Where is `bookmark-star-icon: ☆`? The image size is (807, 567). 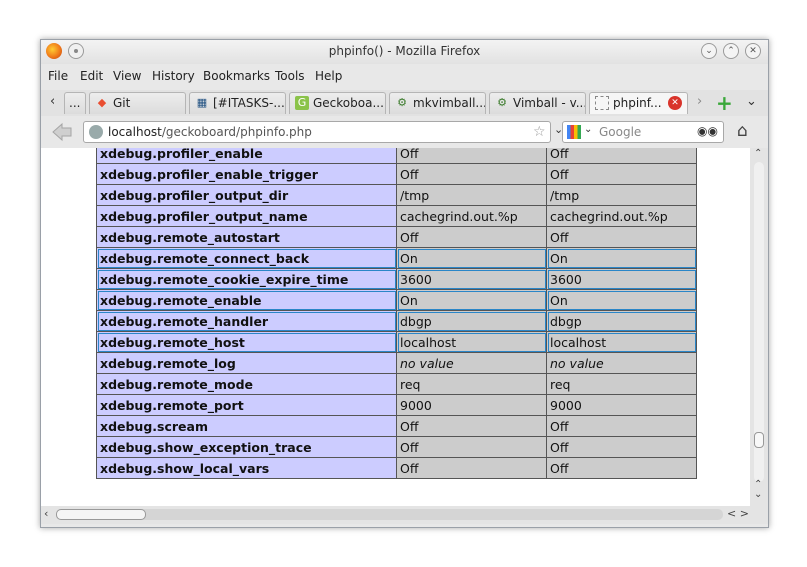 bookmark-star-icon: ☆ is located at coordinates (539, 132).